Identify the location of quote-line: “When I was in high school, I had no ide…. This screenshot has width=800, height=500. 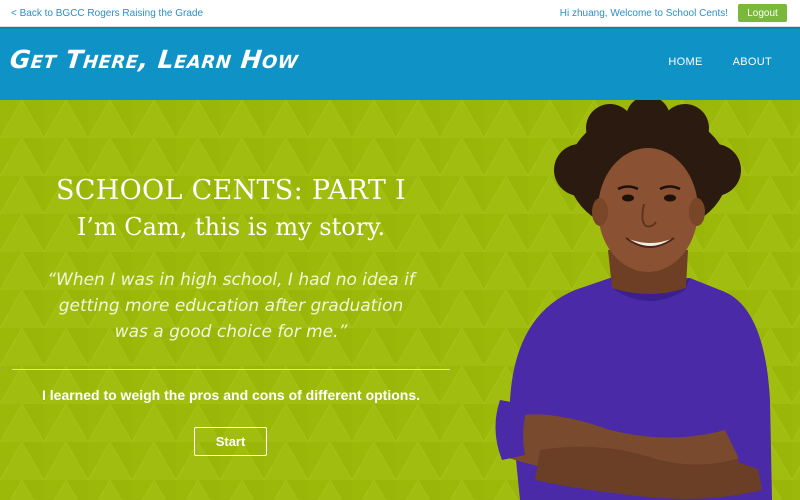
(231, 280).